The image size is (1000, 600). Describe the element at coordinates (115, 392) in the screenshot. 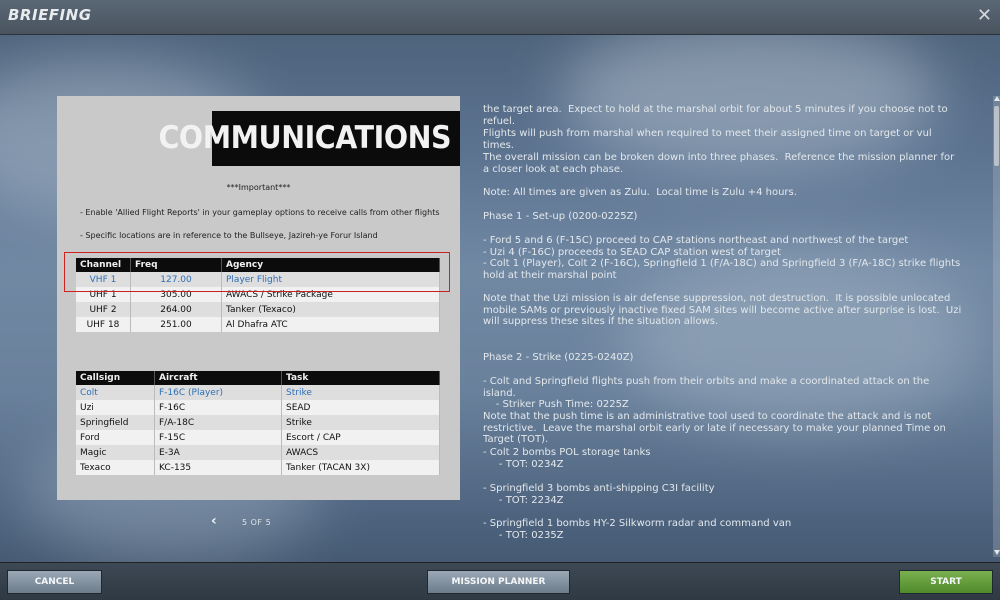

I see `table-cell: Colt` at that location.